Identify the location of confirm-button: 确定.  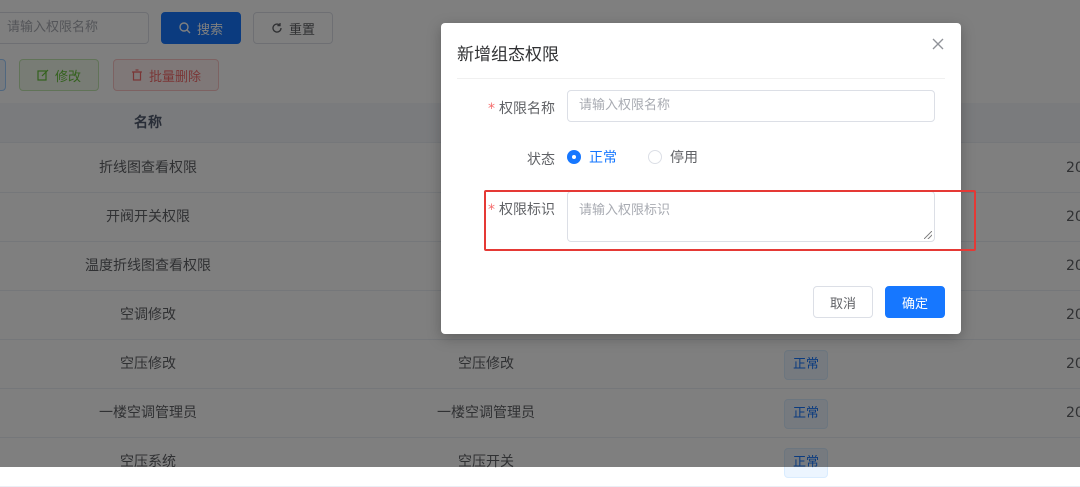
(915, 302).